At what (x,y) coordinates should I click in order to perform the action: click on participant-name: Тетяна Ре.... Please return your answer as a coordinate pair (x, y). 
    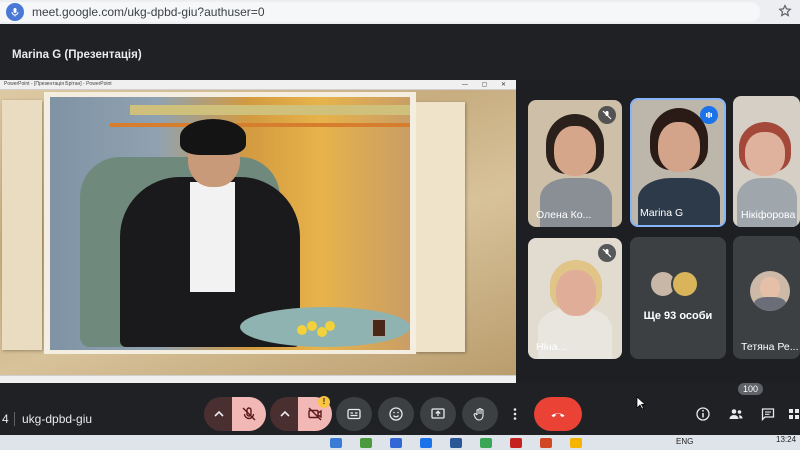
    Looking at the image, I should click on (770, 347).